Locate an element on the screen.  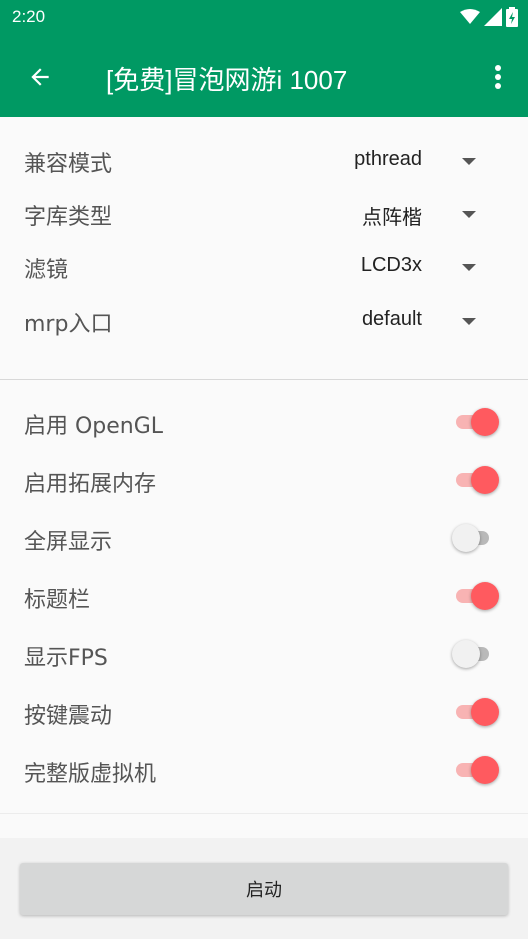
compat-mode-row: 兼容模式 pthread is located at coordinates (264, 160).